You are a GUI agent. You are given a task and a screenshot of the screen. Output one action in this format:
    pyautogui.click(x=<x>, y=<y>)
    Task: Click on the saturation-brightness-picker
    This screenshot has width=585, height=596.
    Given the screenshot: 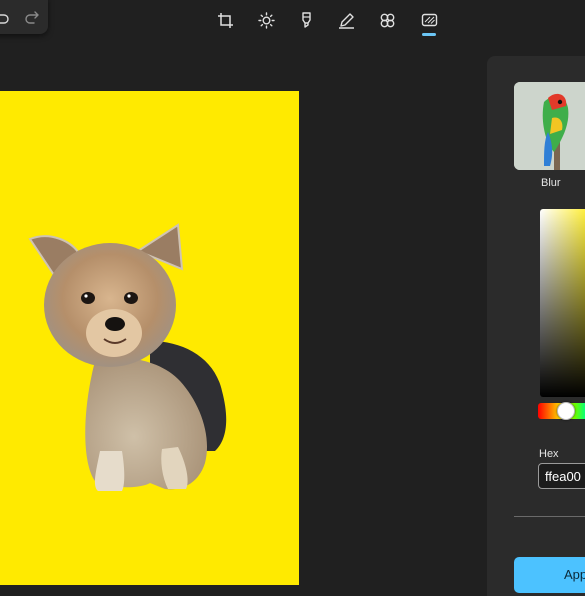 What is the action you would take?
    pyautogui.click(x=562, y=303)
    